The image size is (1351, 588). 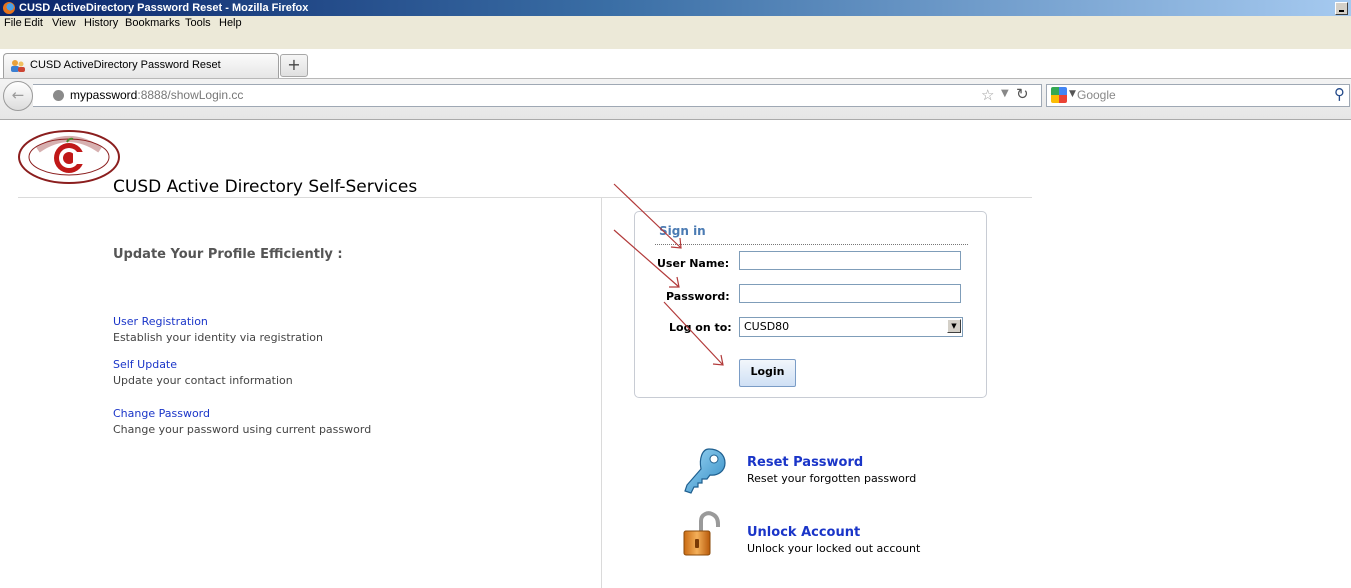 What do you see at coordinates (230, 23) in the screenshot?
I see `menu-help: Help` at bounding box center [230, 23].